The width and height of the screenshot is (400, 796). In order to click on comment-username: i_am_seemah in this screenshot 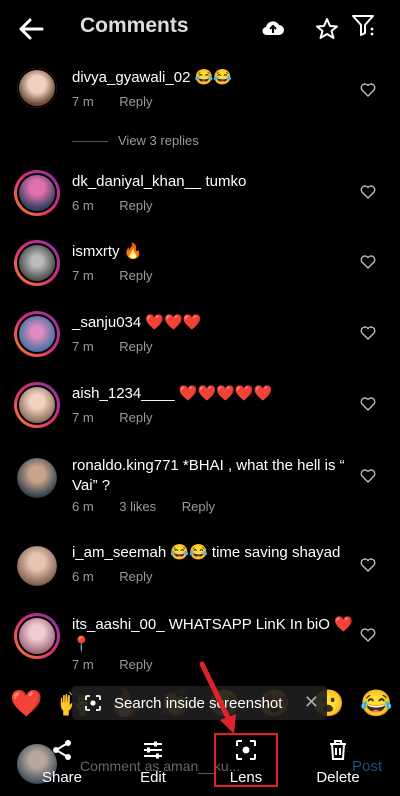, I will do `click(119, 552)`.